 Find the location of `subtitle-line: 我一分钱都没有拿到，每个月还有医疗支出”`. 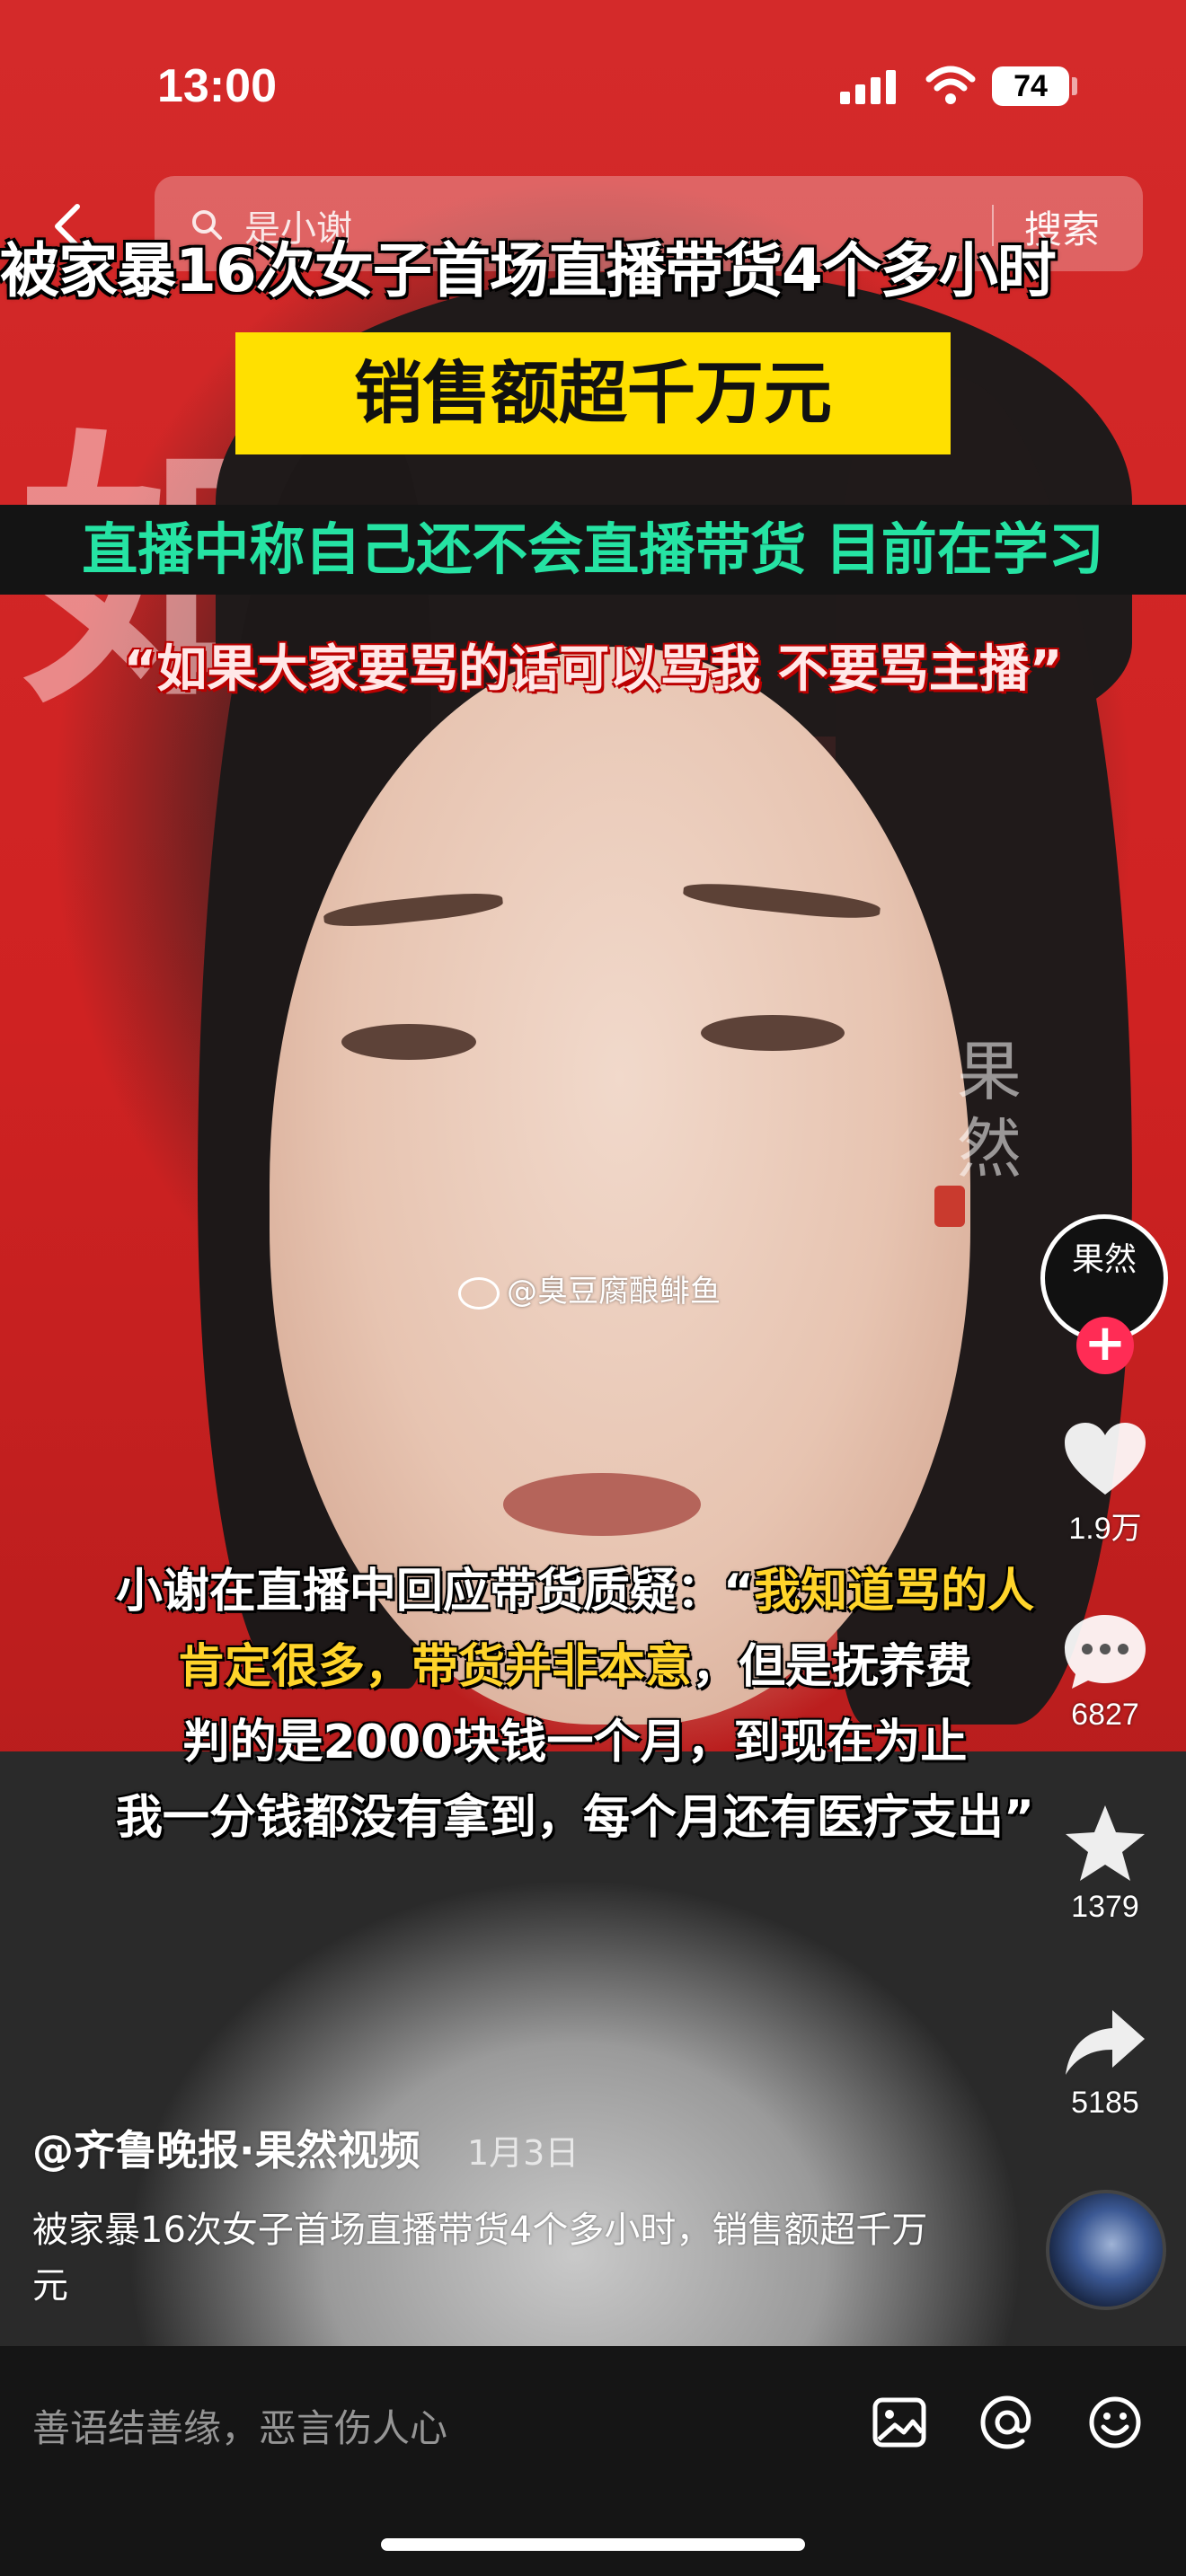

subtitle-line: 我一分钱都没有拿到，每个月还有医疗支出” is located at coordinates (575, 1818).